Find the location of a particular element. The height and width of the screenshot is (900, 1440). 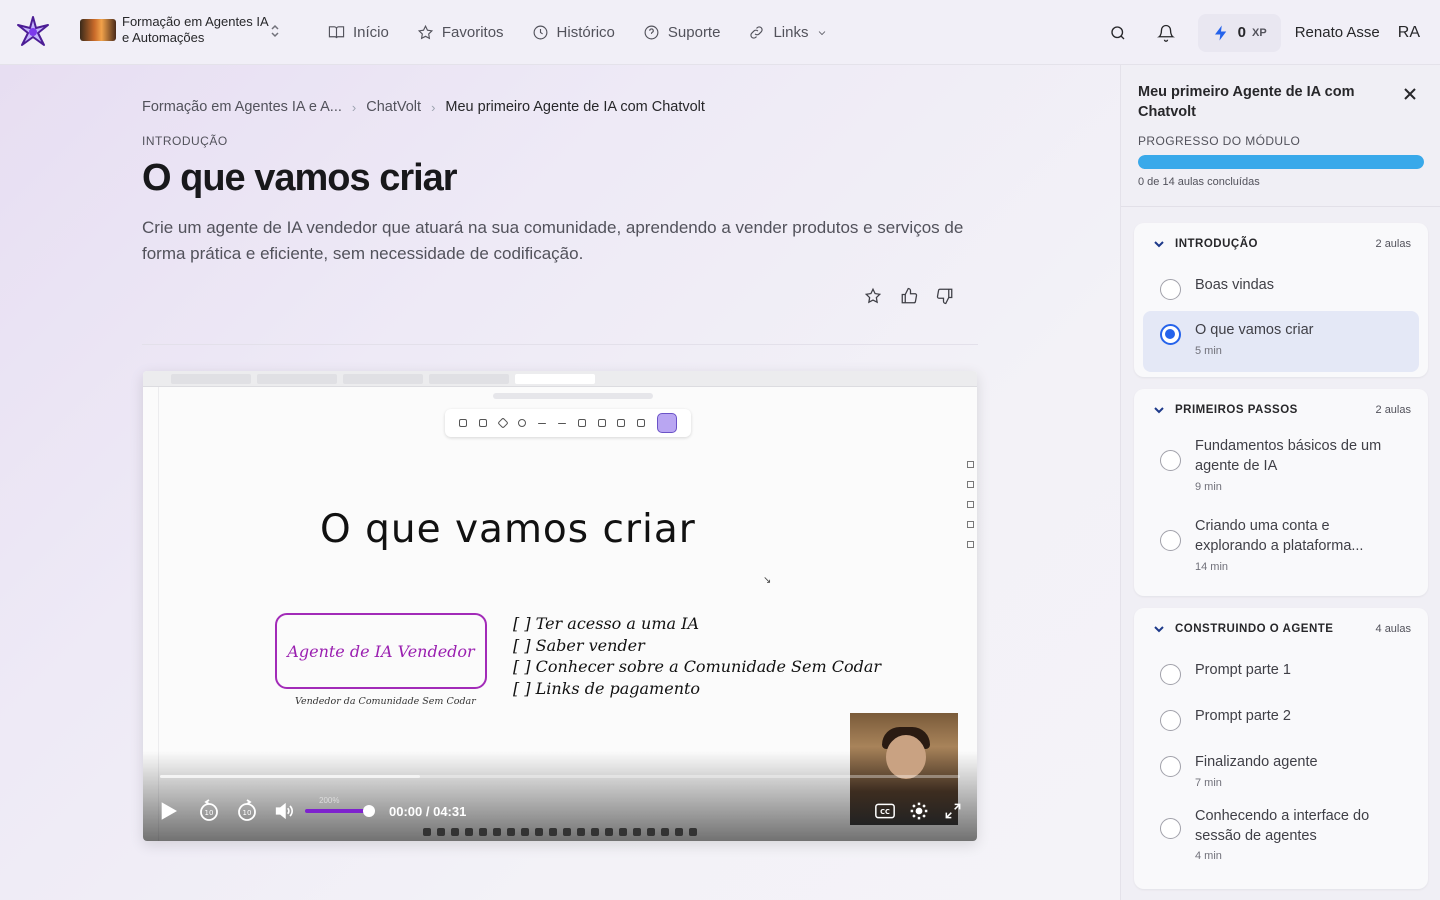

play-button is located at coordinates (168, 811).